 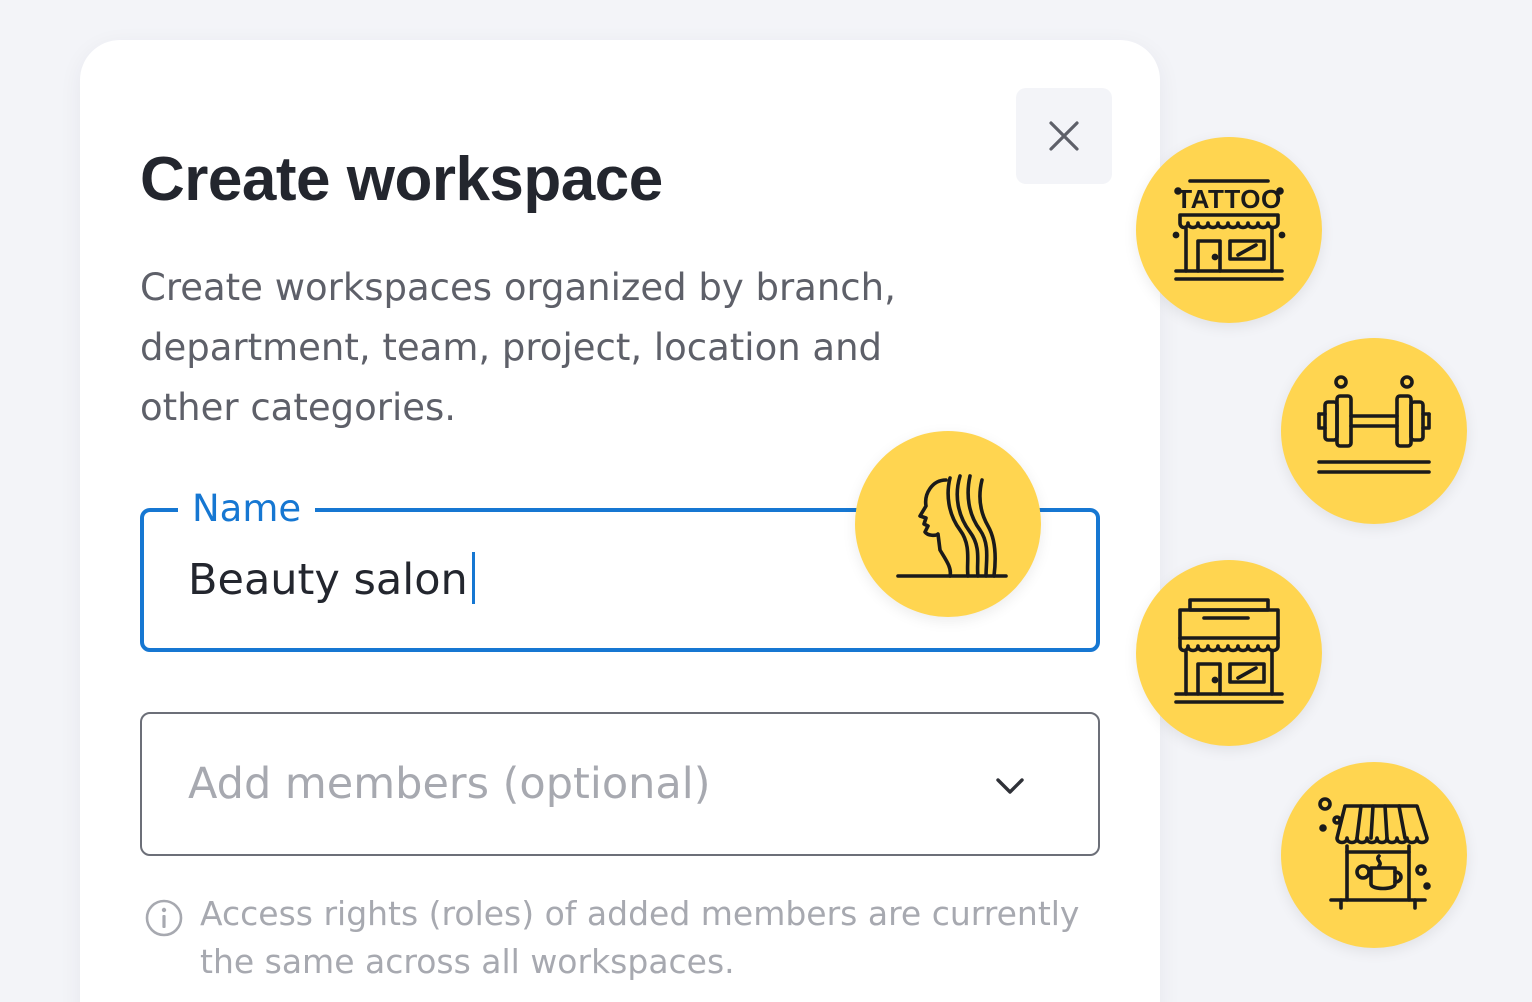 What do you see at coordinates (952, 526) in the screenshot?
I see `beauty-salon-icon` at bounding box center [952, 526].